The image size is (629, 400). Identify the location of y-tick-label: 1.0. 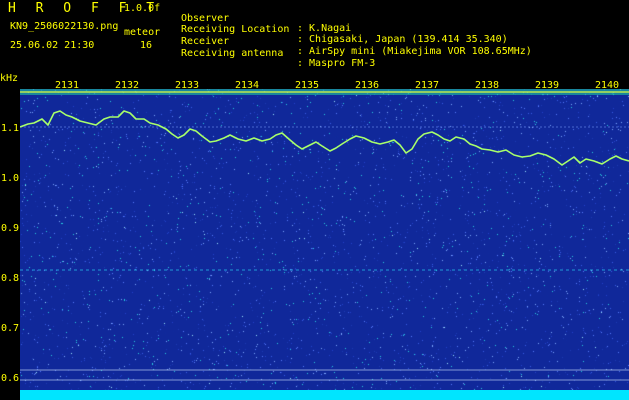
(10, 178).